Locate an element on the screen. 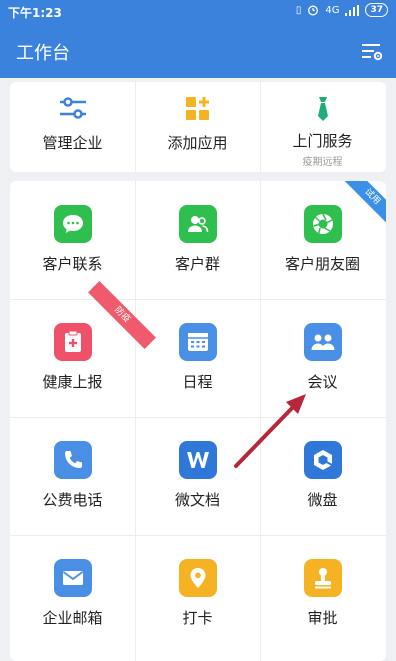 Image resolution: width=396 pixels, height=661 pixels. app-label: 微文档 is located at coordinates (197, 500).